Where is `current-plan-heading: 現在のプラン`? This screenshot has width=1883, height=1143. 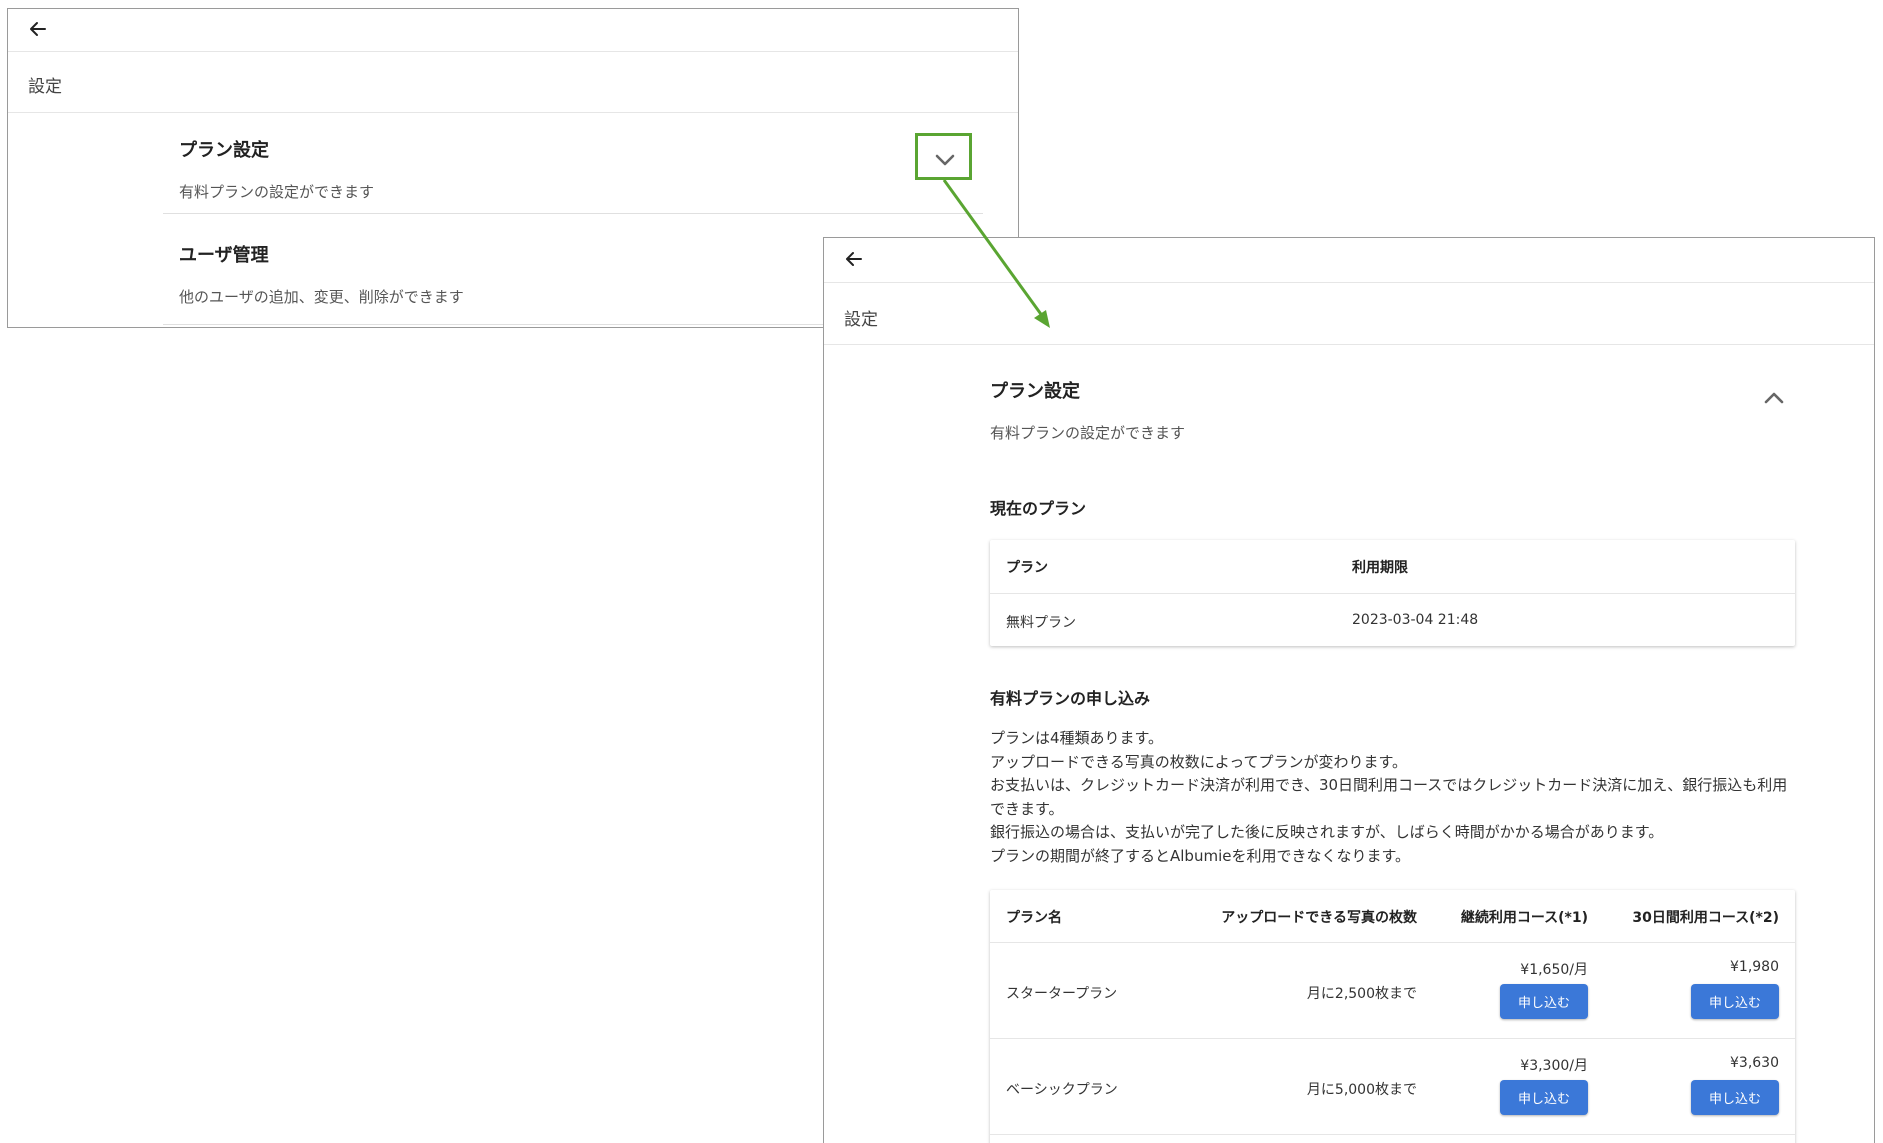
current-plan-heading: 現在のプラン is located at coordinates (1038, 508).